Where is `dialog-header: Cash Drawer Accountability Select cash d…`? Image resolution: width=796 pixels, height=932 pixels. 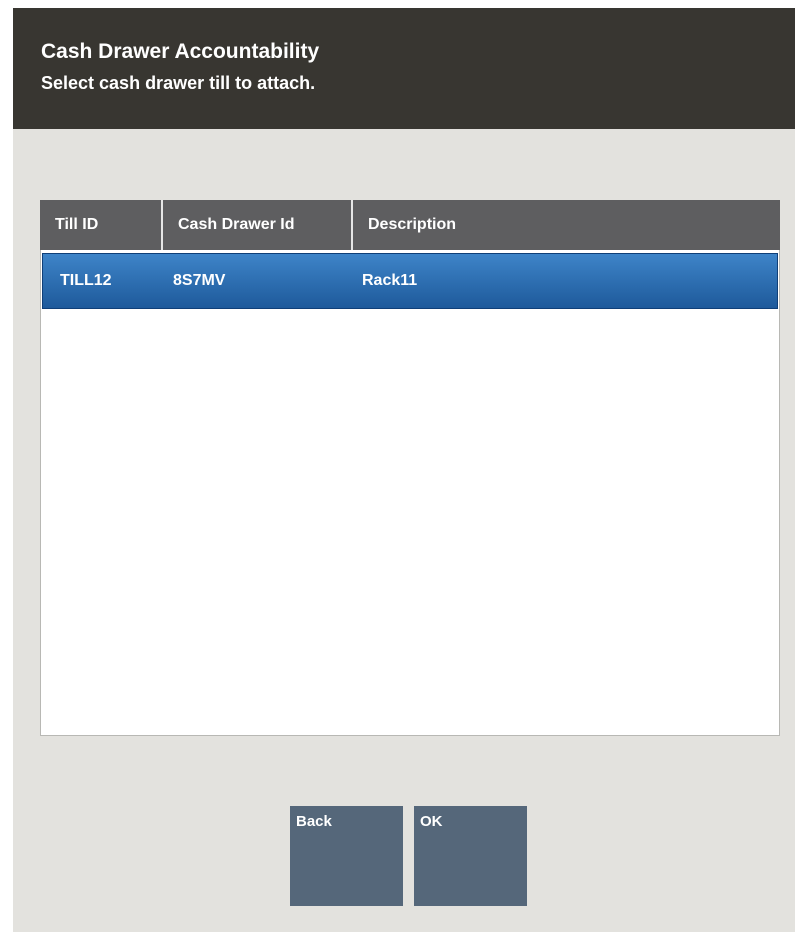 dialog-header: Cash Drawer Accountability Select cash d… is located at coordinates (404, 68).